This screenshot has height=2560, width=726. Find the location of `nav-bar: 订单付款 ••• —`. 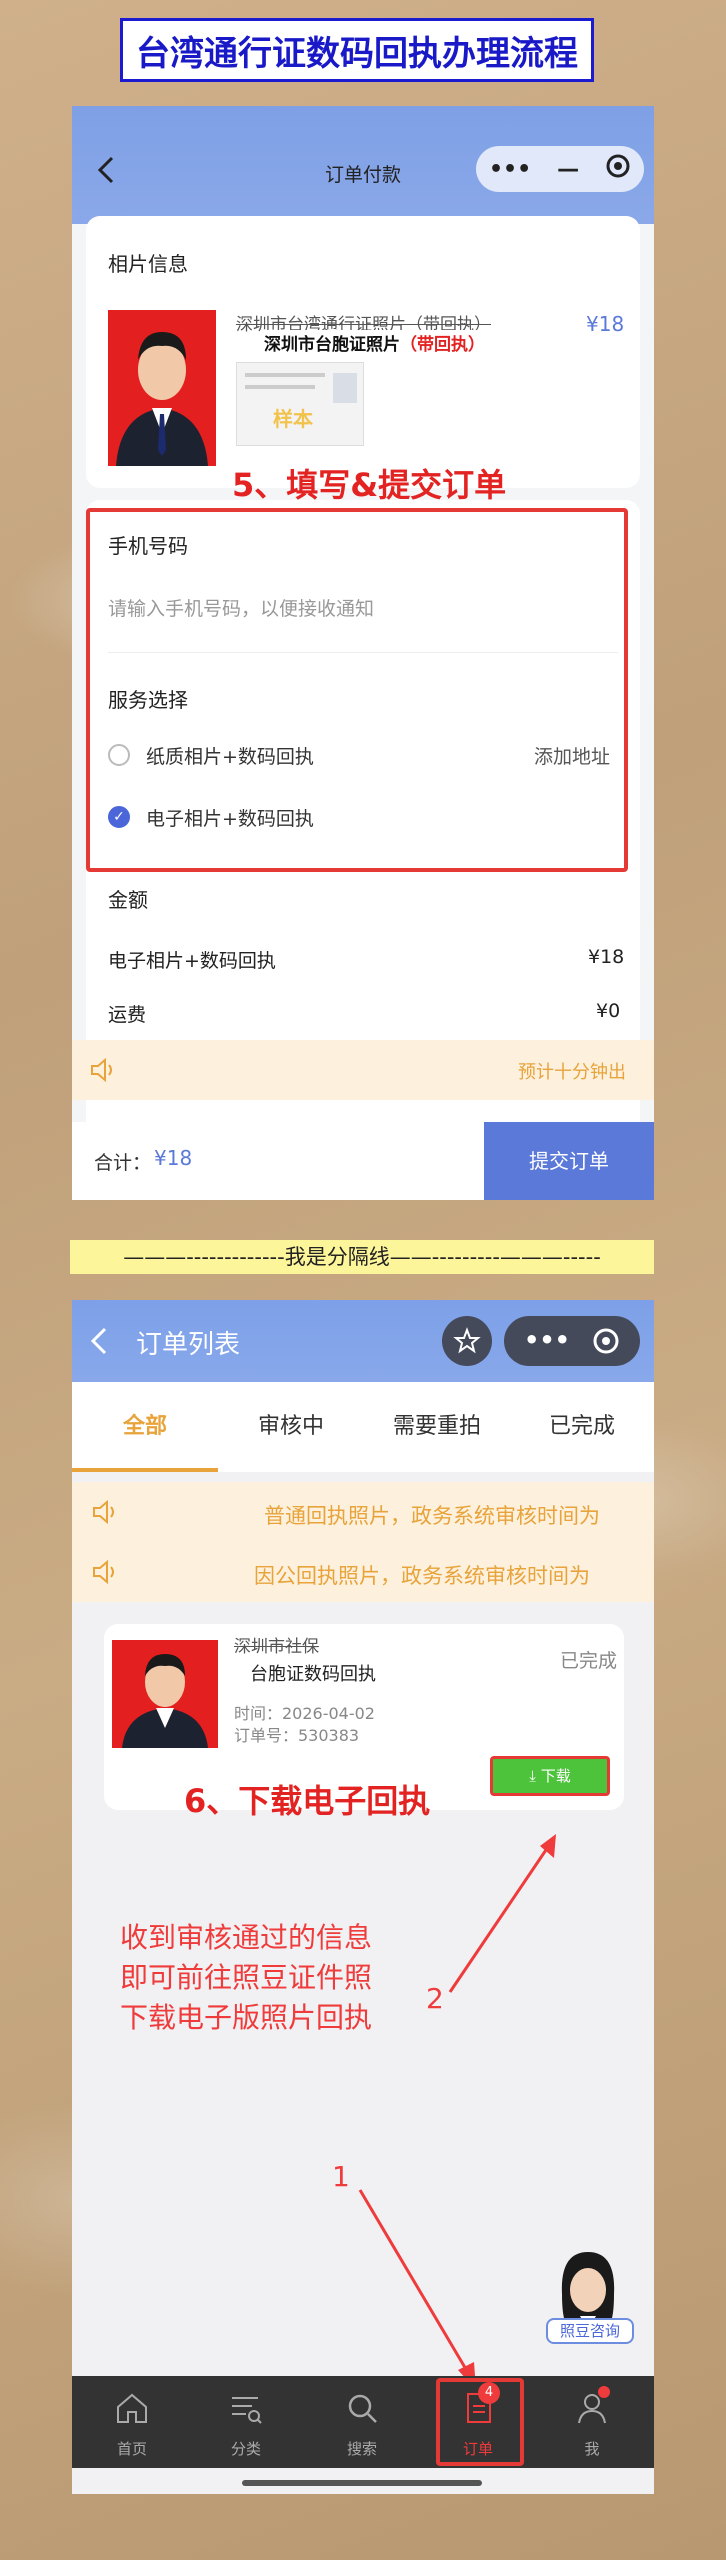

nav-bar: 订单付款 ••• — is located at coordinates (363, 165).